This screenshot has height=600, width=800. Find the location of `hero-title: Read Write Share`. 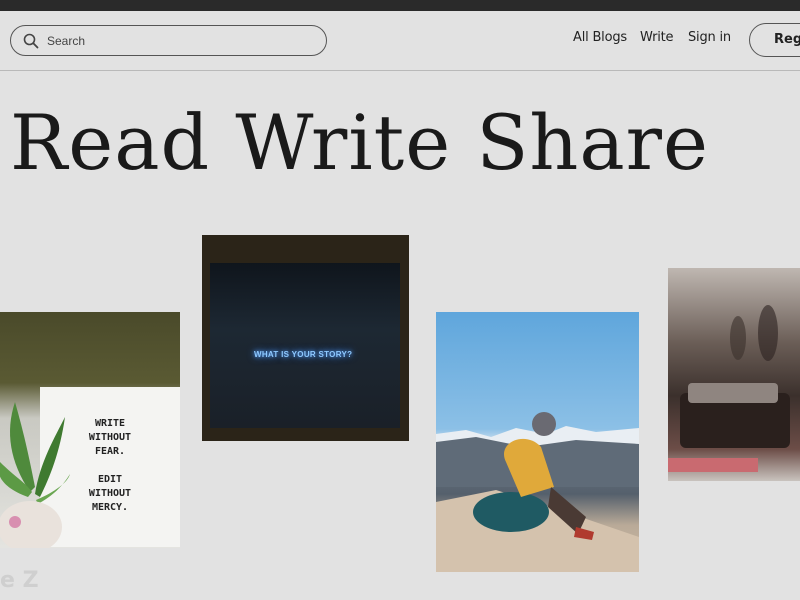

hero-title: Read Write Share is located at coordinates (359, 142).